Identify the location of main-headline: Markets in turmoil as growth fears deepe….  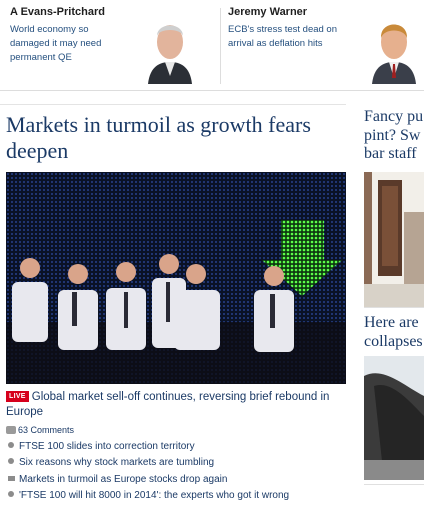
(176, 138).